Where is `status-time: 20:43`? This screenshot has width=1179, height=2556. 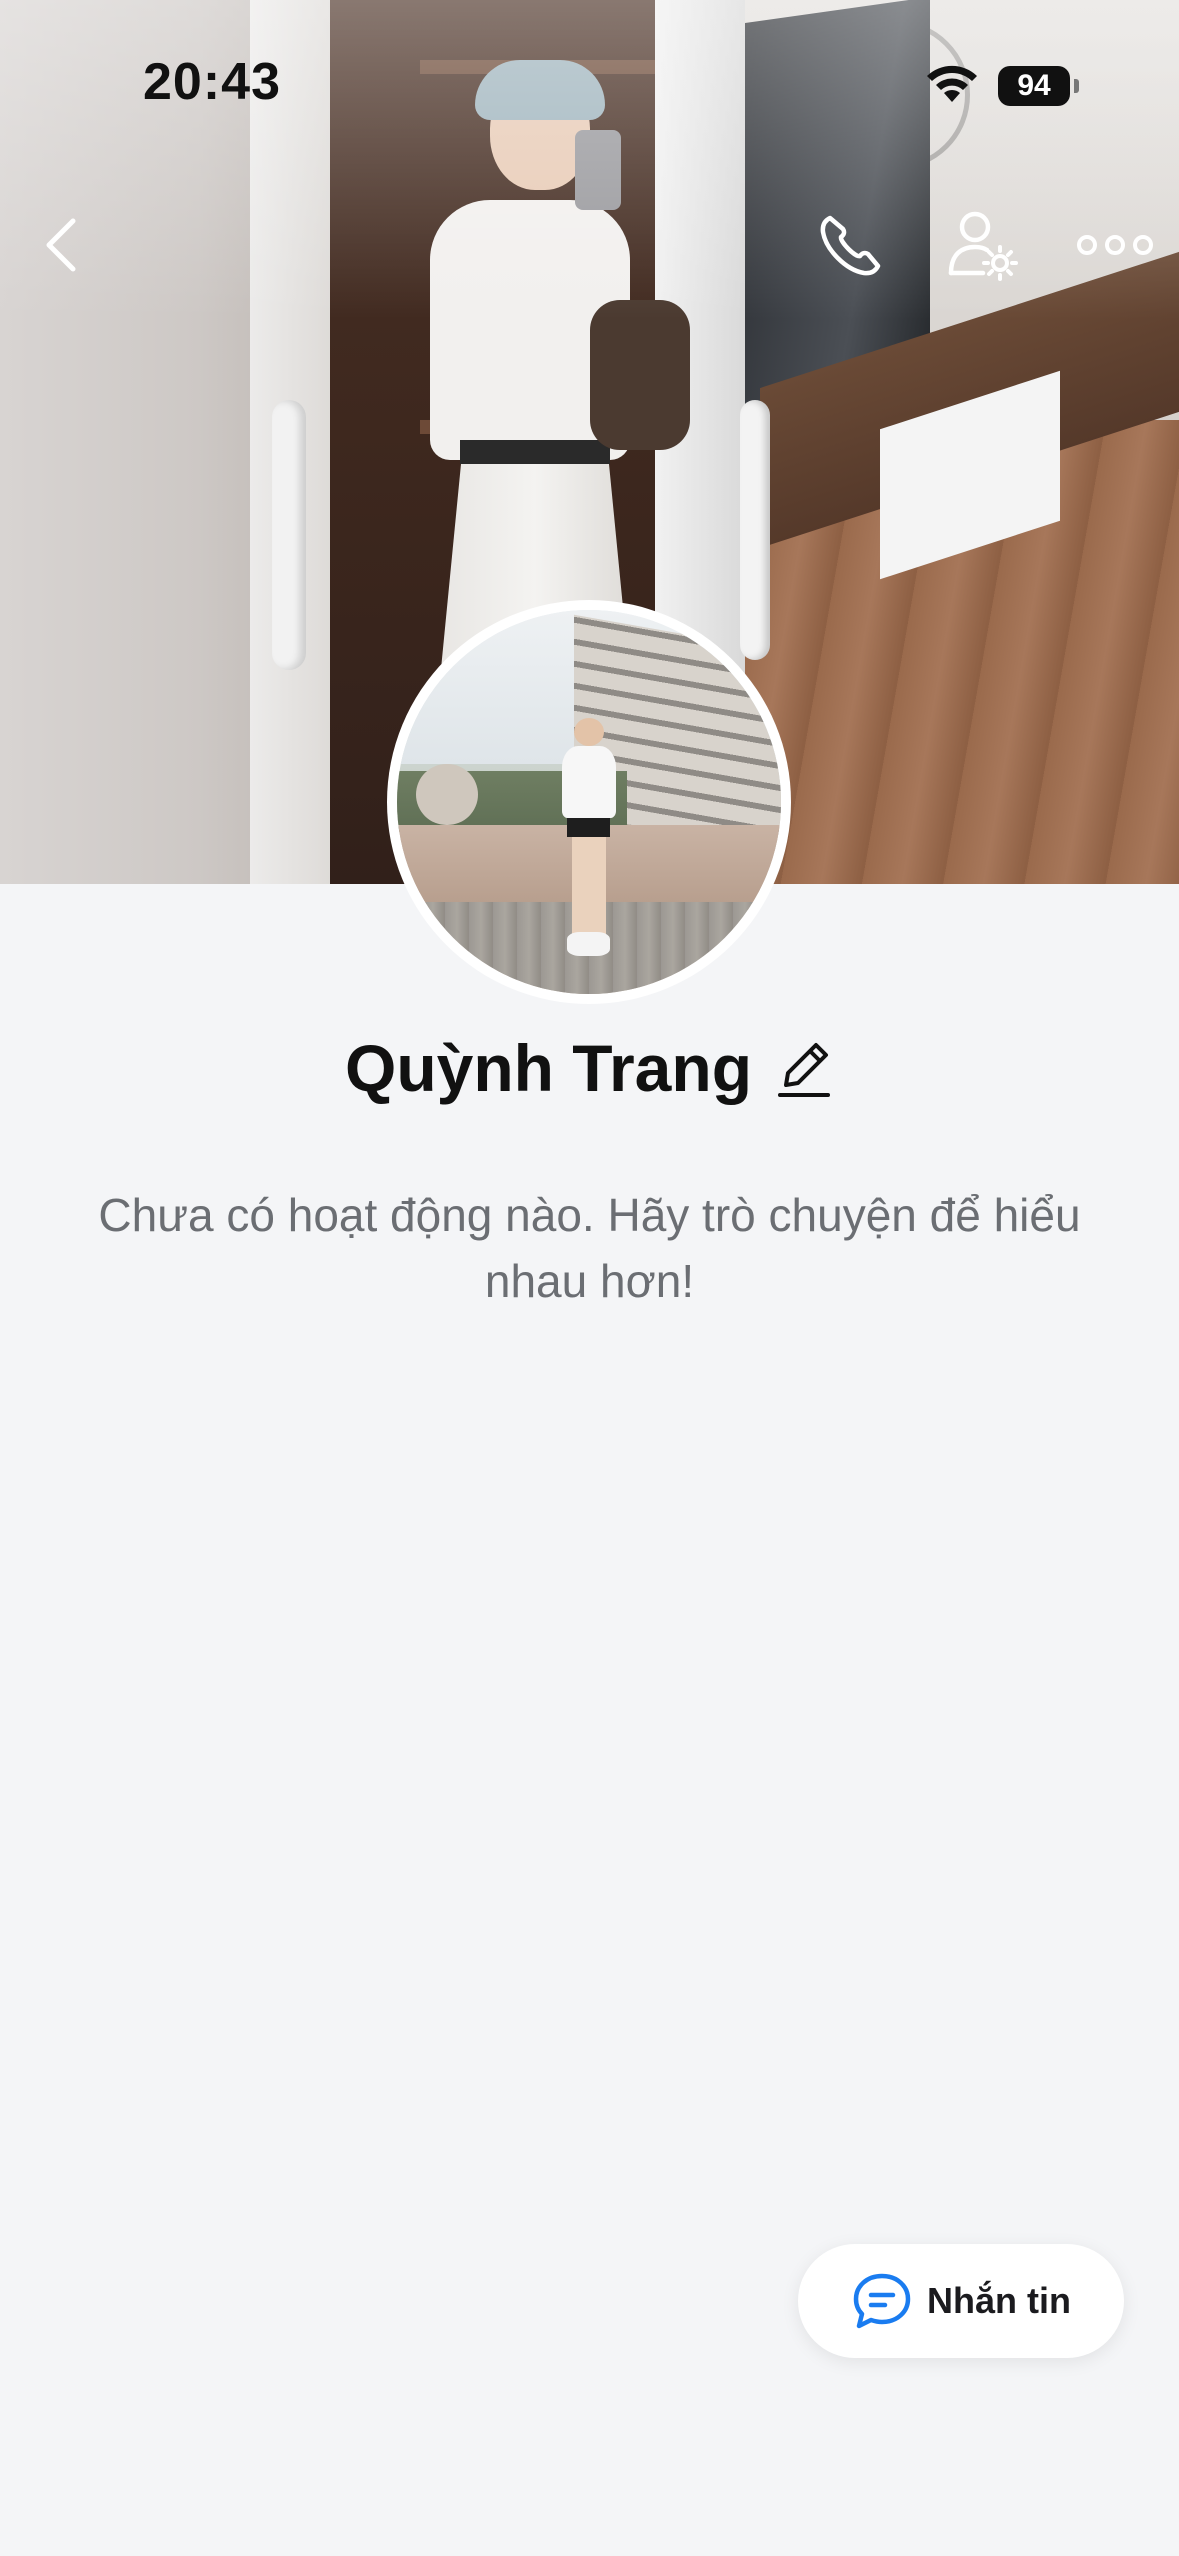
status-time: 20:43 is located at coordinates (212, 82).